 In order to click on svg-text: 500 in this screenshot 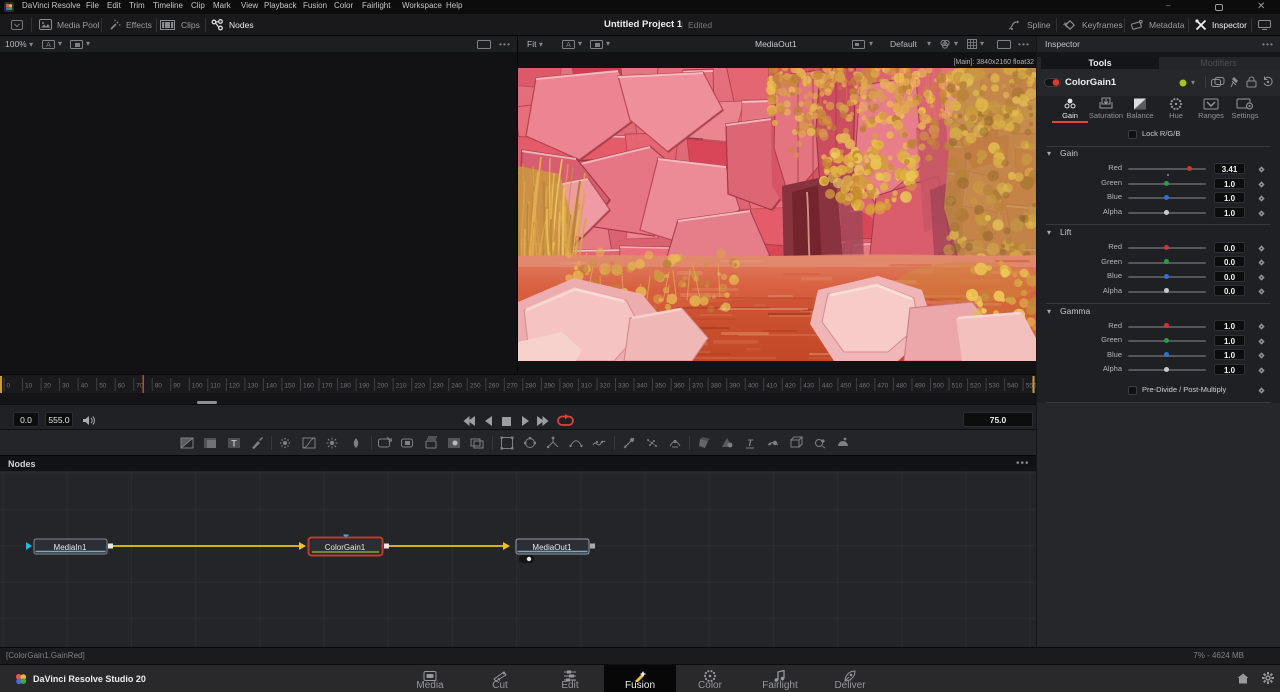, I will do `click(938, 386)`.